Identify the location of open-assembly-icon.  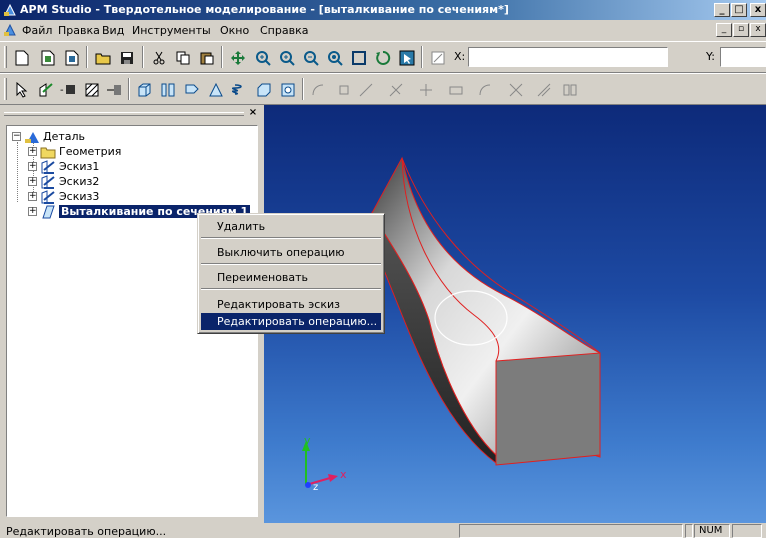
(72, 58).